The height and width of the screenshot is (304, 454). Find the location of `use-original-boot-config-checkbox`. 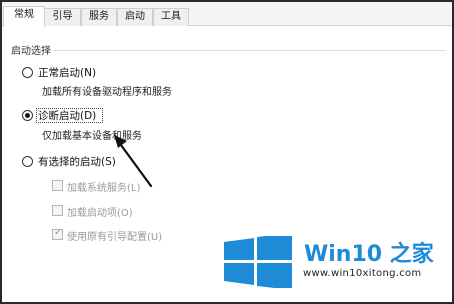

use-original-boot-config-checkbox is located at coordinates (57, 233).